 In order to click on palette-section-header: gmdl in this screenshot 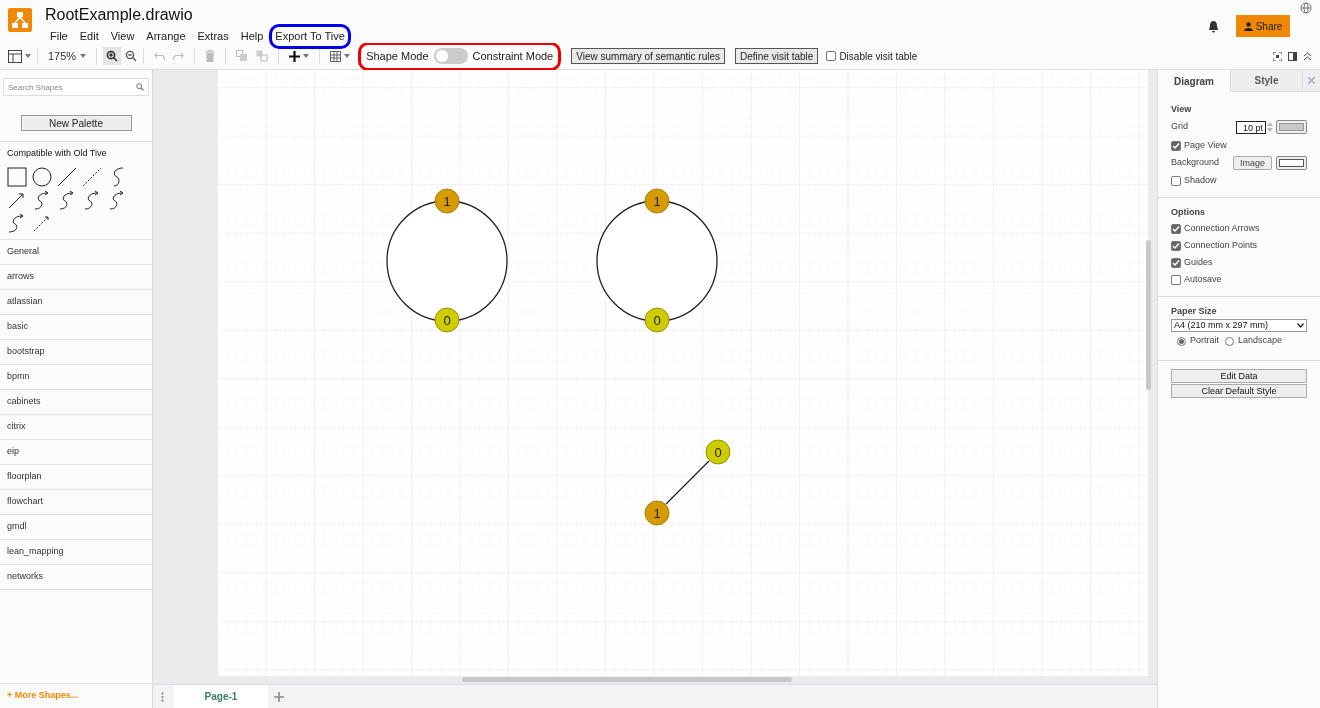, I will do `click(76, 527)`.